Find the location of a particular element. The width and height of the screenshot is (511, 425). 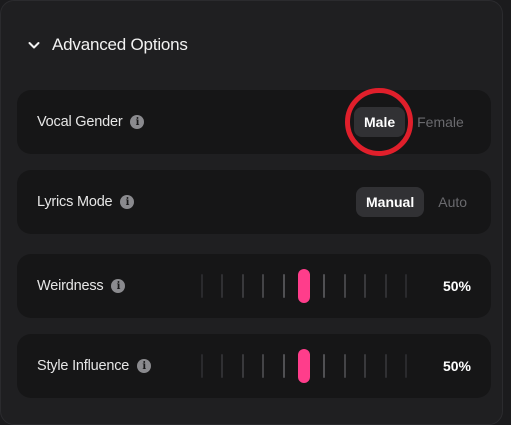

style-influence-slider is located at coordinates (304, 366).